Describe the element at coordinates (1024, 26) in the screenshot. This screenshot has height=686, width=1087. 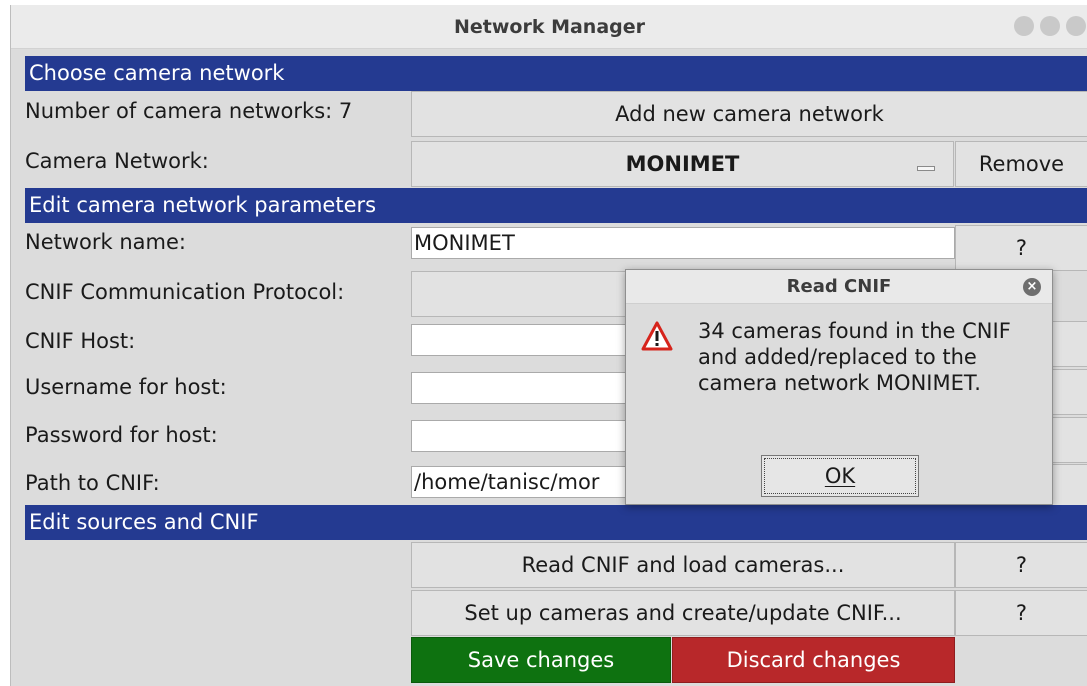
I see `minimize-window-button` at that location.